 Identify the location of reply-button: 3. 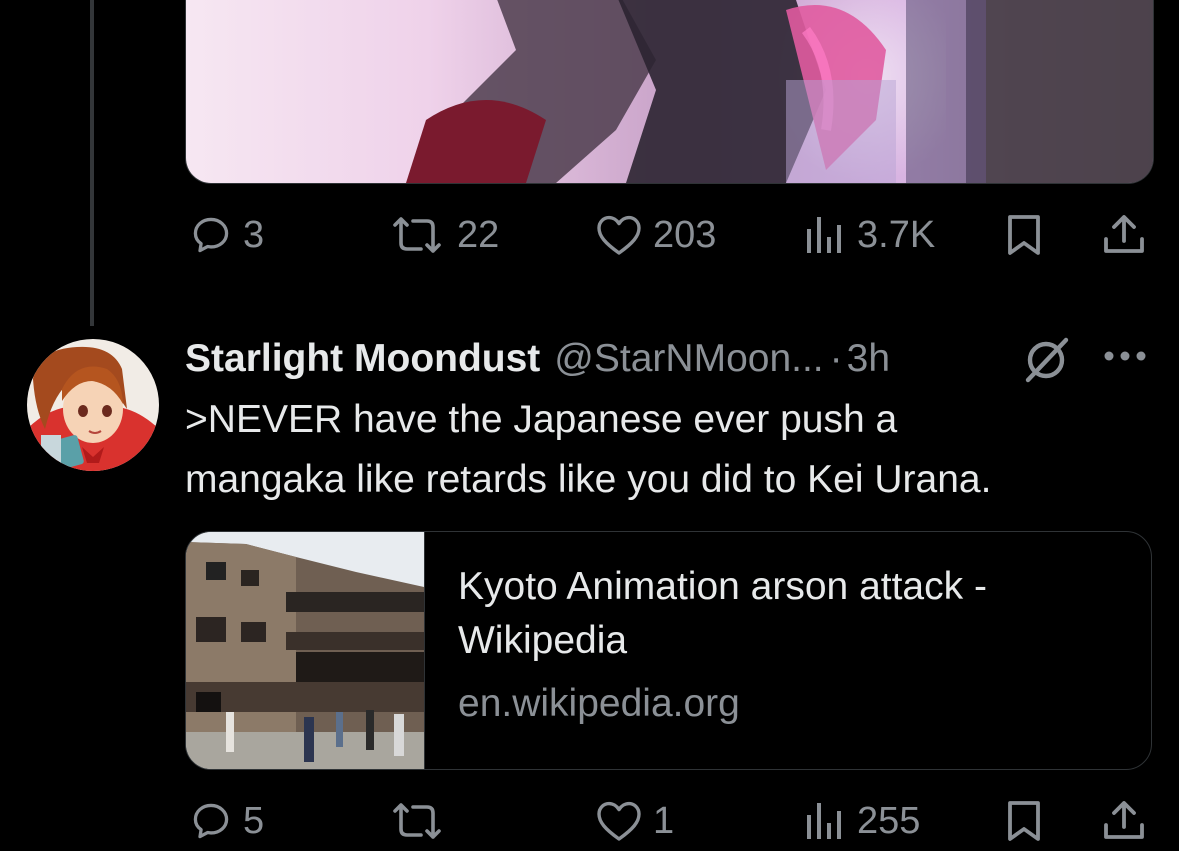
(226, 235).